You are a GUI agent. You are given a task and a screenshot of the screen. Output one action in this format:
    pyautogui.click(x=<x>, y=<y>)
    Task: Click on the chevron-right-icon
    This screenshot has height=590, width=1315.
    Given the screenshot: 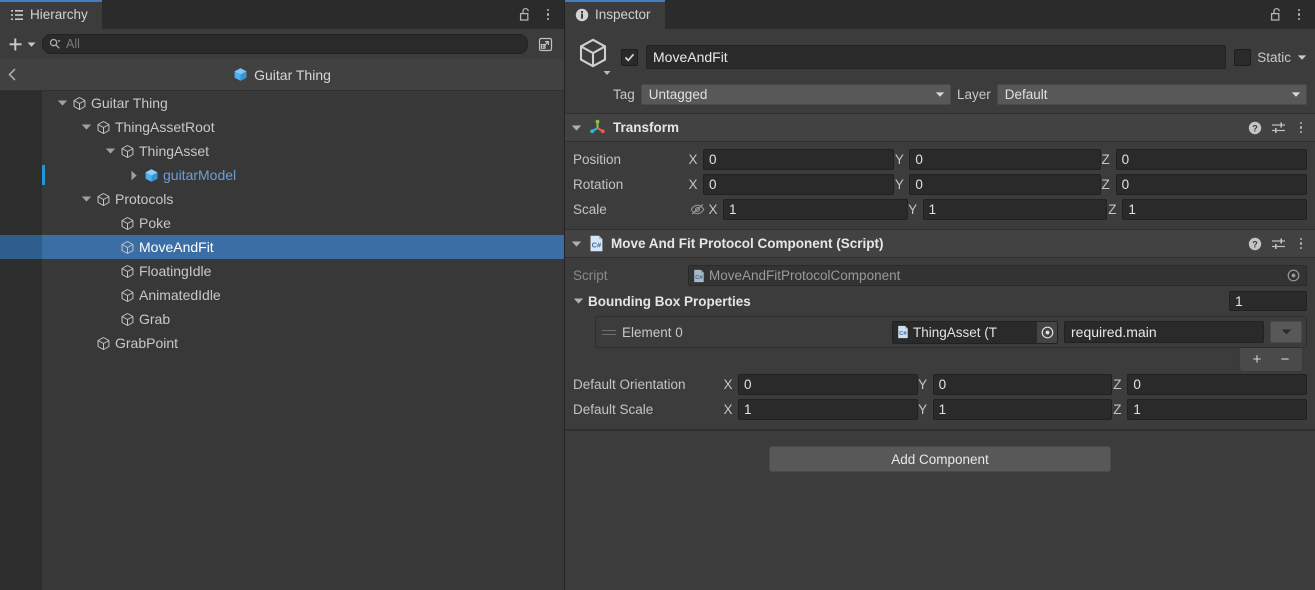 What is the action you would take?
    pyautogui.click(x=134, y=175)
    